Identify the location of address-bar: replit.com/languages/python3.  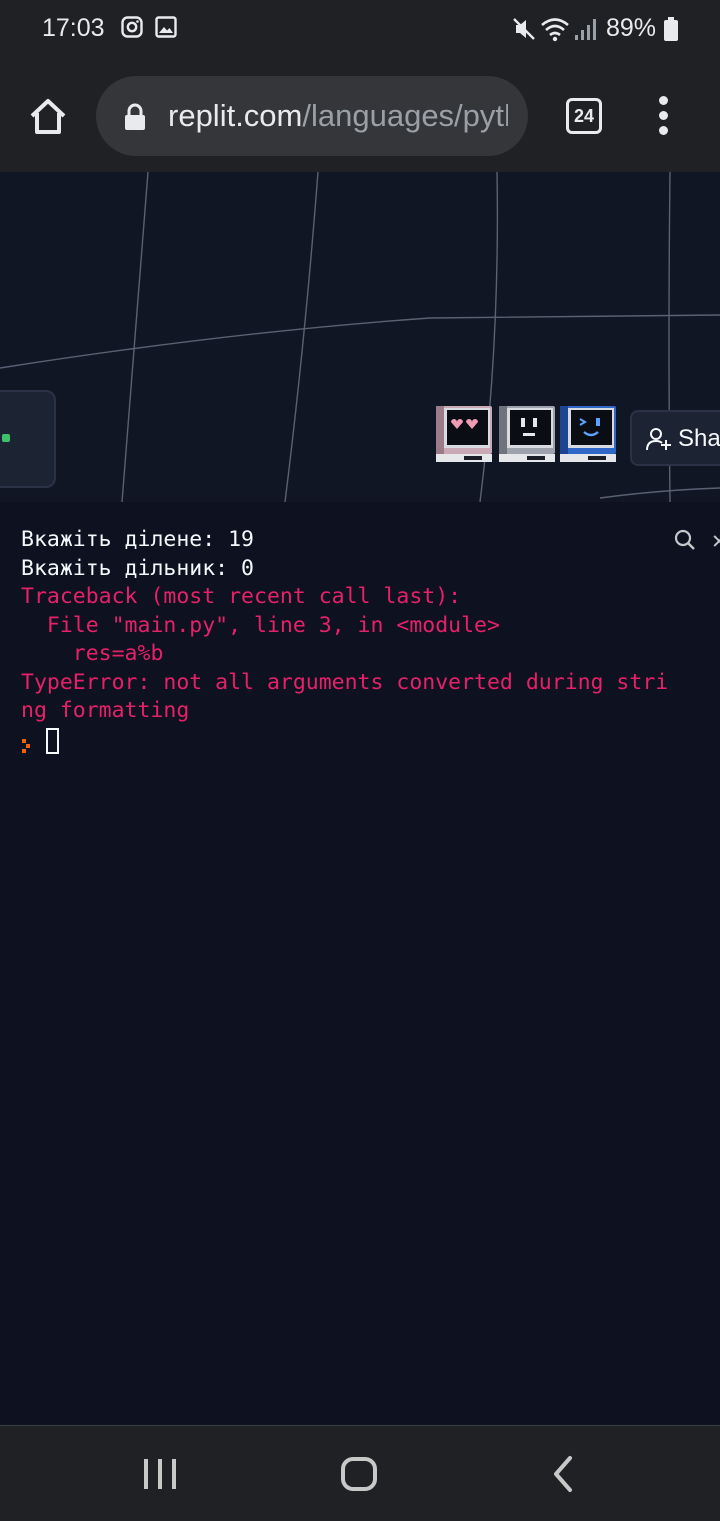
(312, 116).